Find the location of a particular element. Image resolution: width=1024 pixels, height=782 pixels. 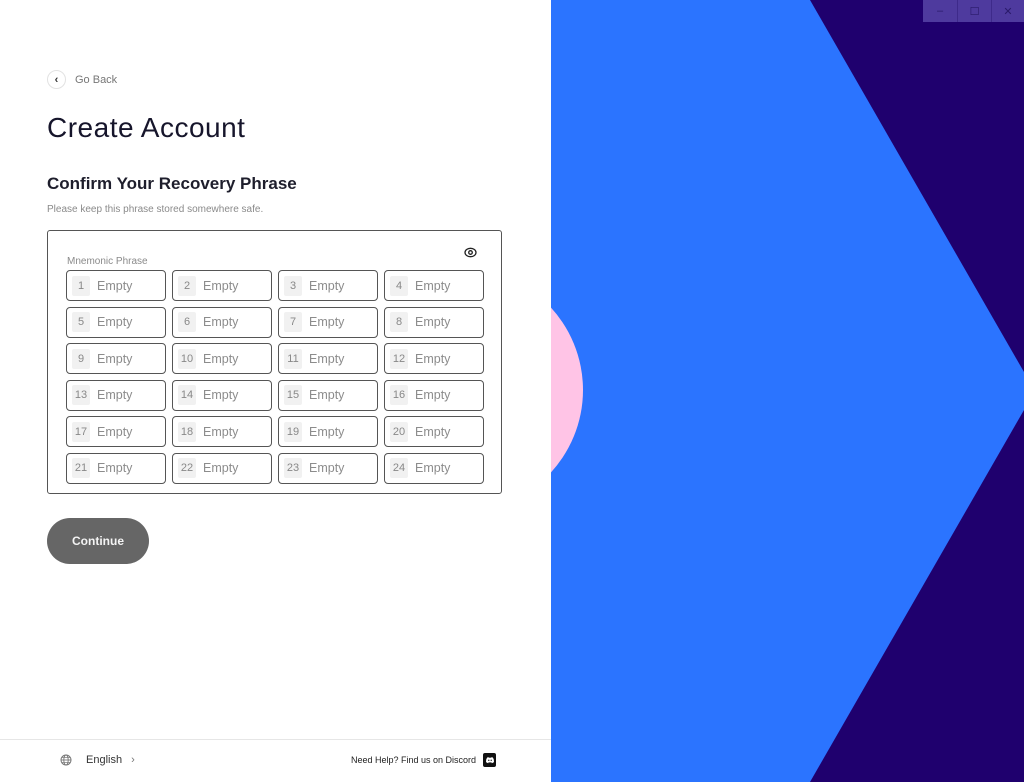

continue-button: Continue is located at coordinates (98, 541).